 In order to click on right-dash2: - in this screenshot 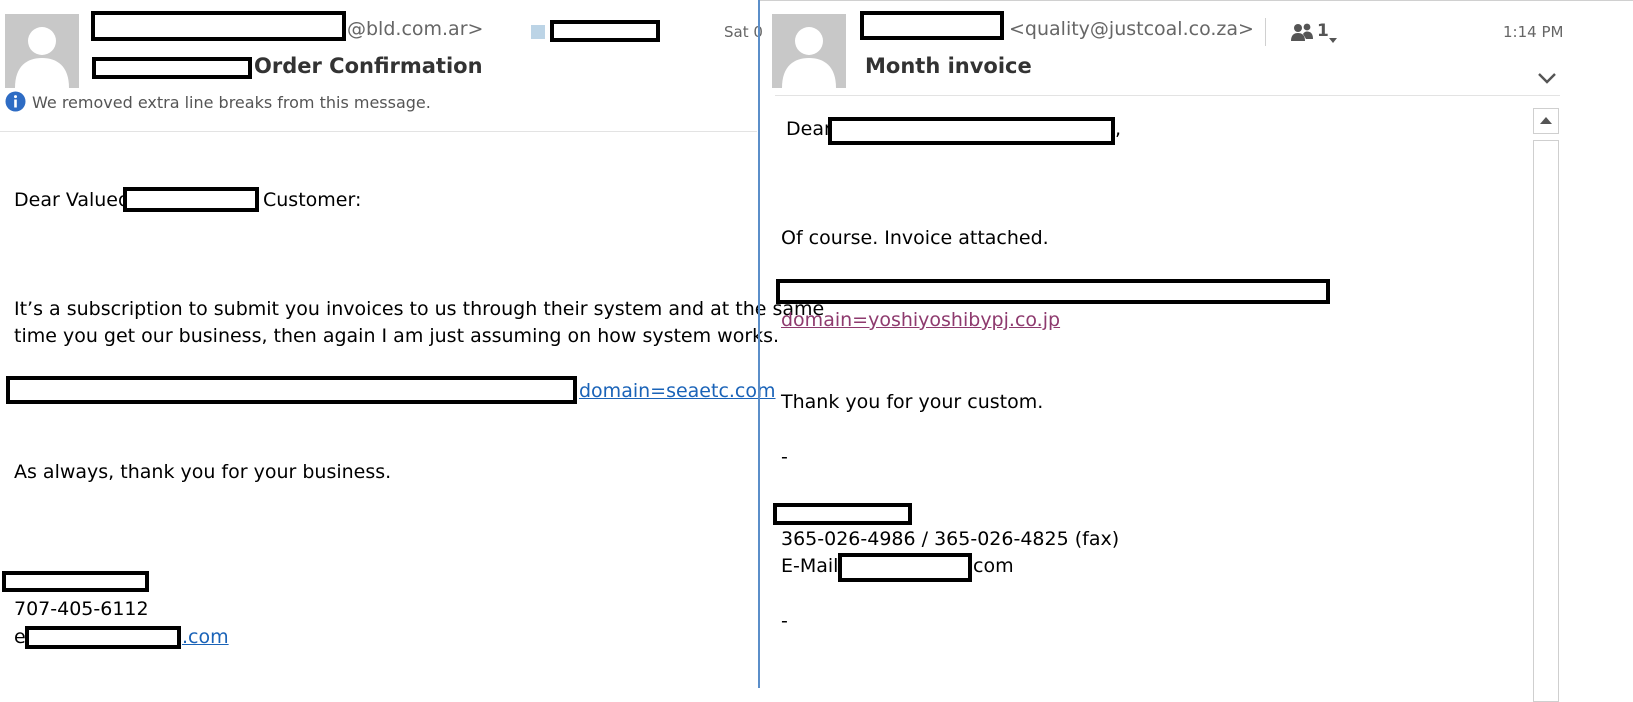, I will do `click(784, 621)`.